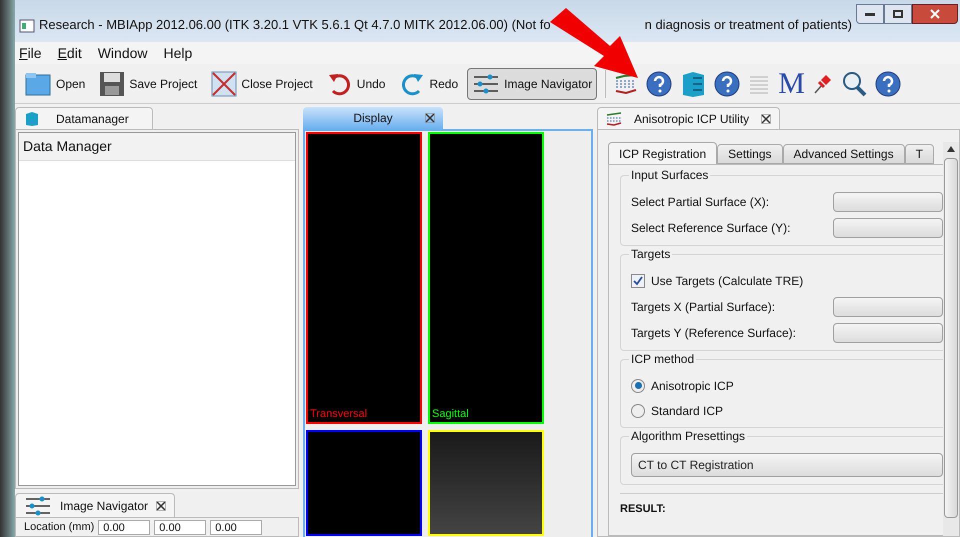 The width and height of the screenshot is (960, 537). Describe the element at coordinates (364, 278) in the screenshot. I see `render-view: Transversal` at that location.